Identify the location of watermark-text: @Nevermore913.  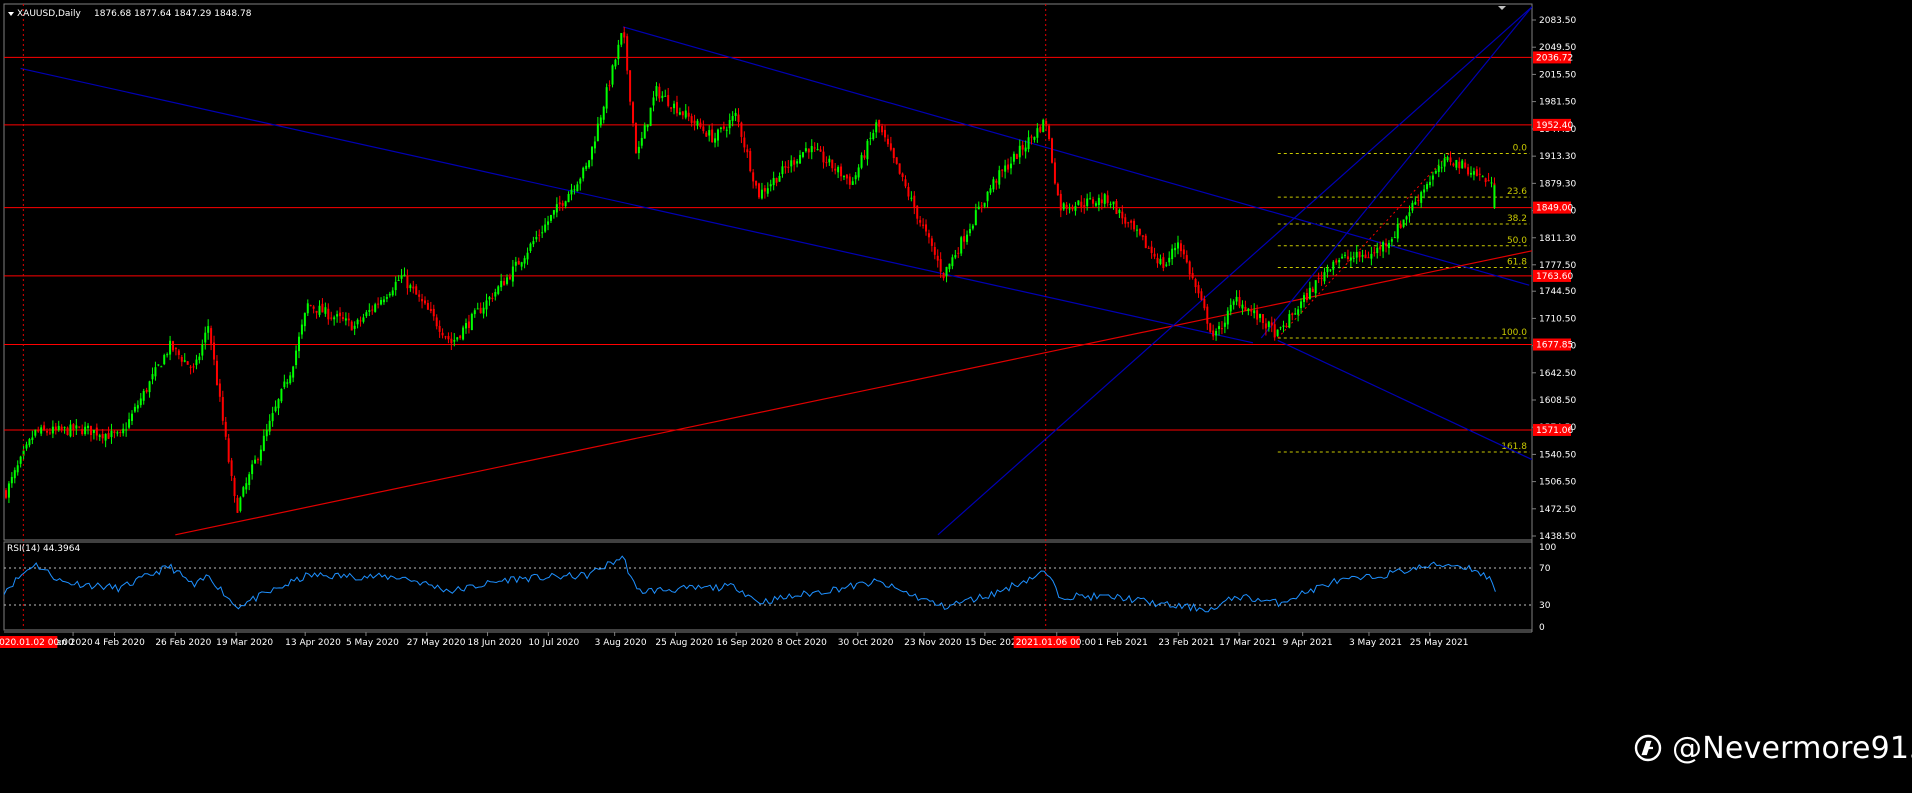
(1792, 748).